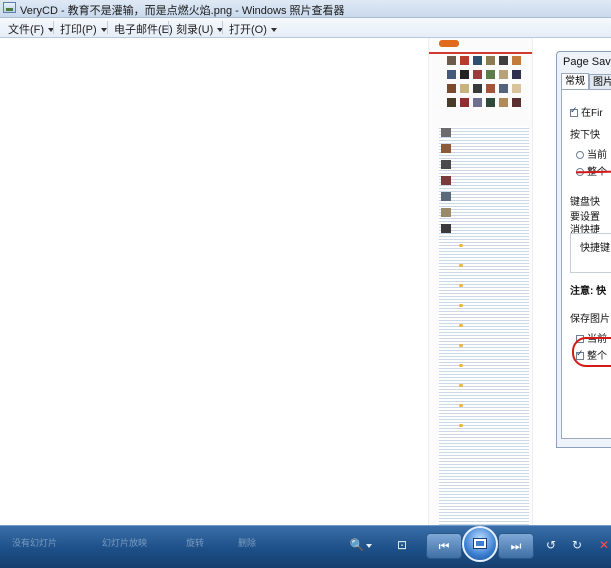 This screenshot has height=568, width=611. I want to click on menu-email: 电子邮件(E), so click(143, 29).